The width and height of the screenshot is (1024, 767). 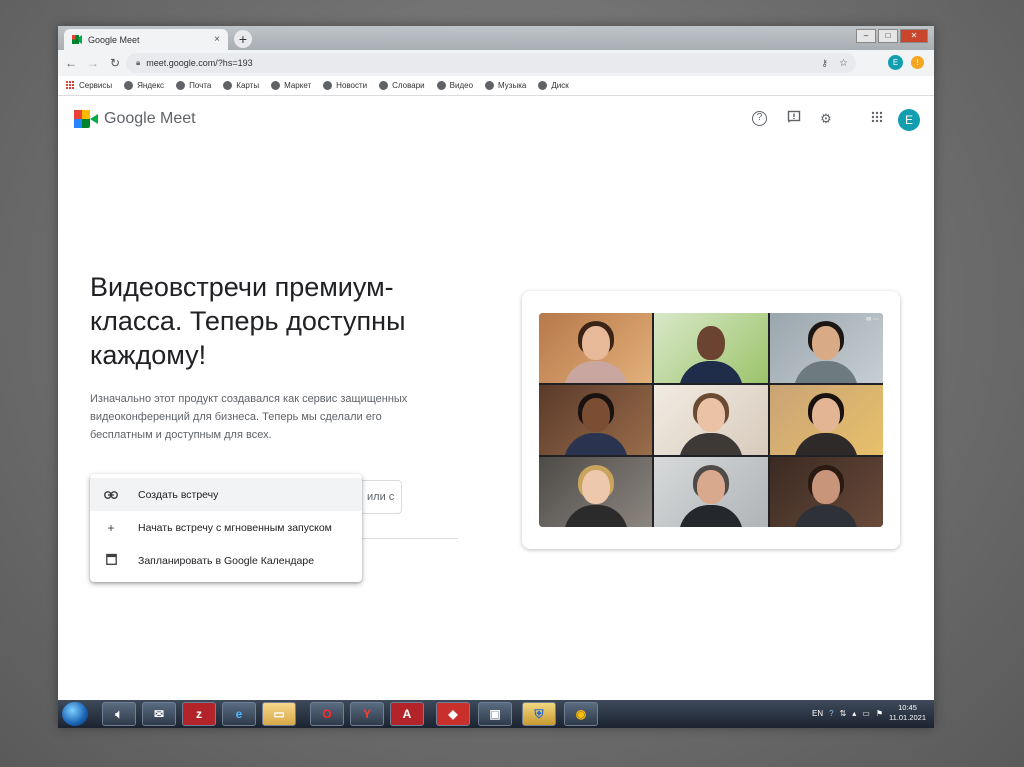 I want to click on internet-explorer-icon: e, so click(x=239, y=714).